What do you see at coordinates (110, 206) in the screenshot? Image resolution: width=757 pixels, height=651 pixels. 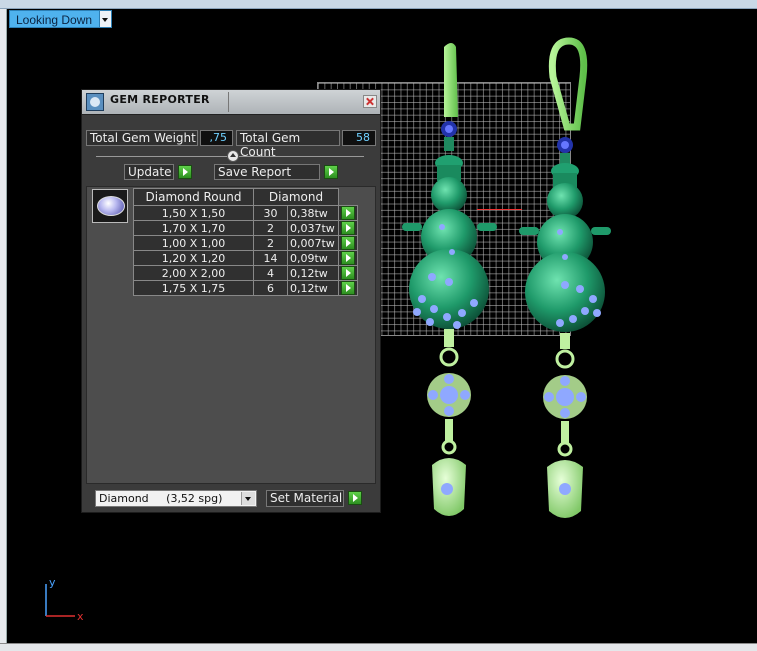 I see `gem-thumbnail-image` at bounding box center [110, 206].